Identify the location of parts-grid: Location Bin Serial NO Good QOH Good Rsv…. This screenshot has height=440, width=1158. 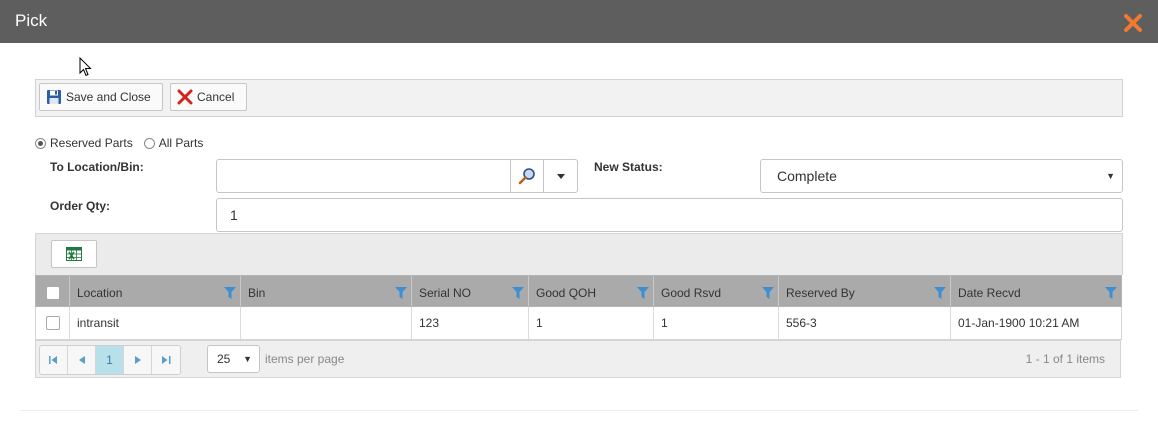
(578, 307).